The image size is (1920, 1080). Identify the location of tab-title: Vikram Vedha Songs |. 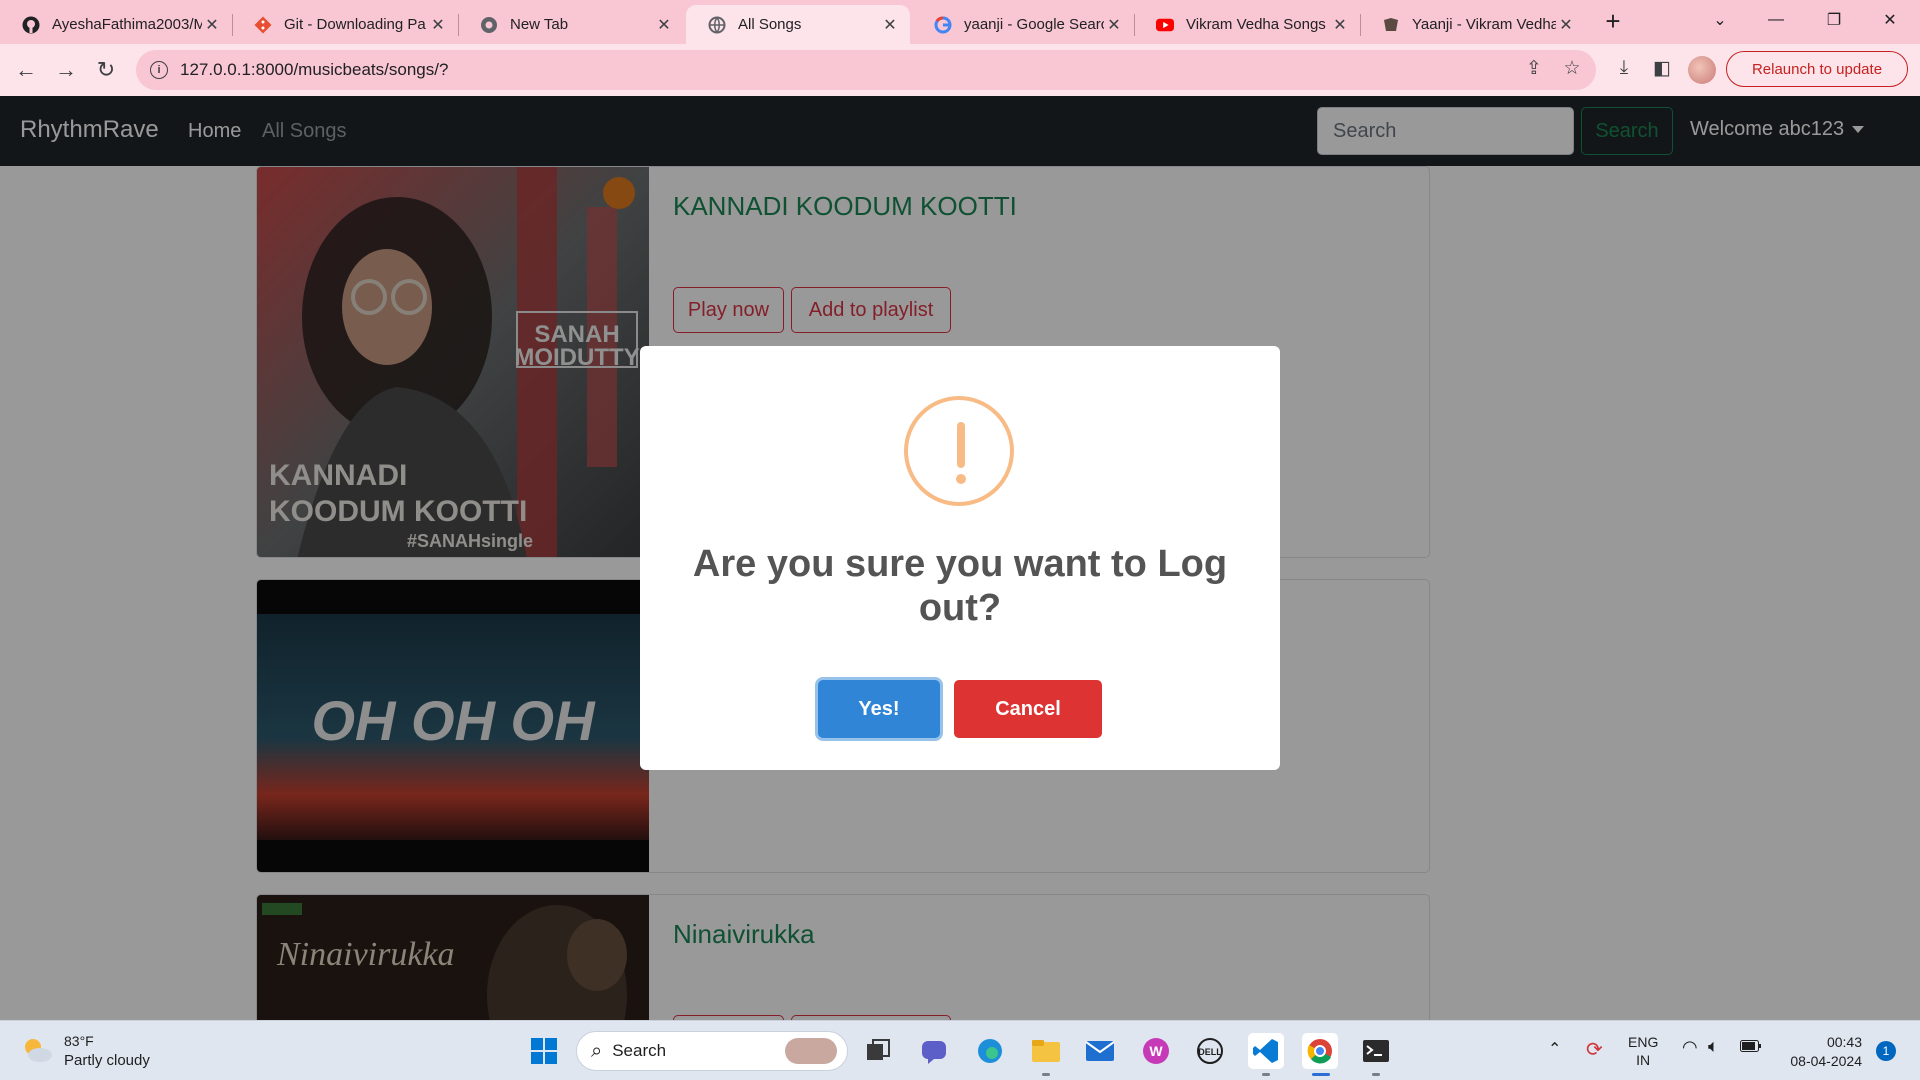
(1258, 24).